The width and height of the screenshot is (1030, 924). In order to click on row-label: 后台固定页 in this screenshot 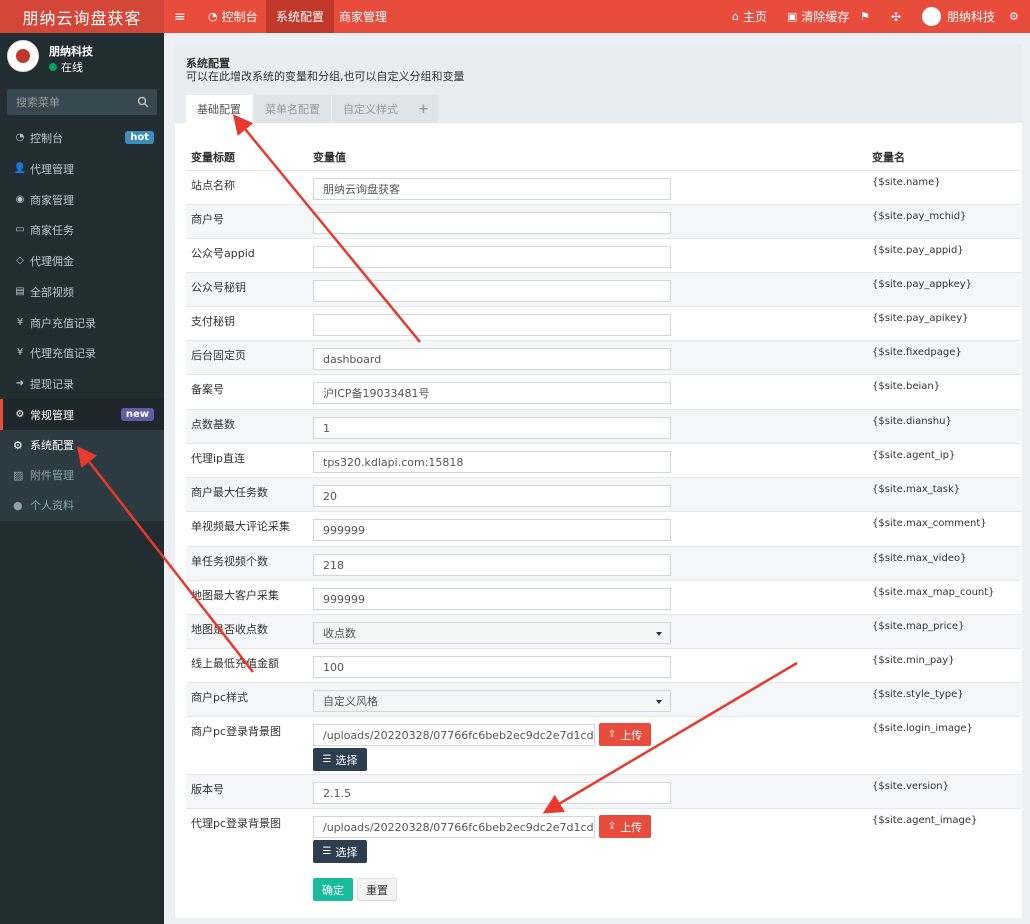, I will do `click(218, 355)`.